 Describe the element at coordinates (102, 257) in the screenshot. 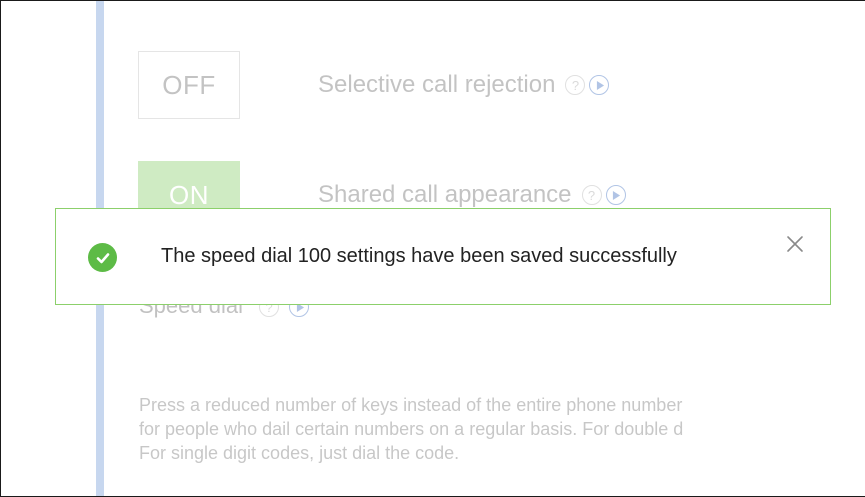

I see `check-circle-icon` at that location.